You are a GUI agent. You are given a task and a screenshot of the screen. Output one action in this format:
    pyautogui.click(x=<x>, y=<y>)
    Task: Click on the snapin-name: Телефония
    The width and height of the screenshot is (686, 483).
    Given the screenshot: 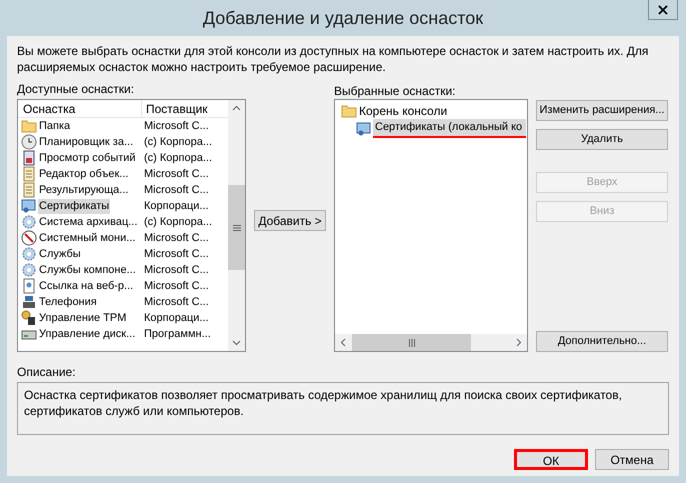 What is the action you would take?
    pyautogui.click(x=68, y=302)
    